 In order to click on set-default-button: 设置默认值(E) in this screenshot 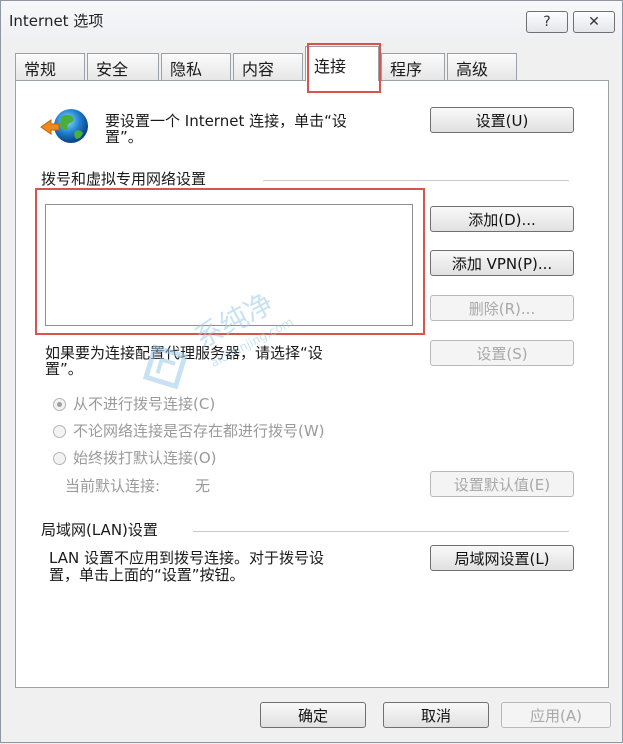, I will do `click(502, 484)`.